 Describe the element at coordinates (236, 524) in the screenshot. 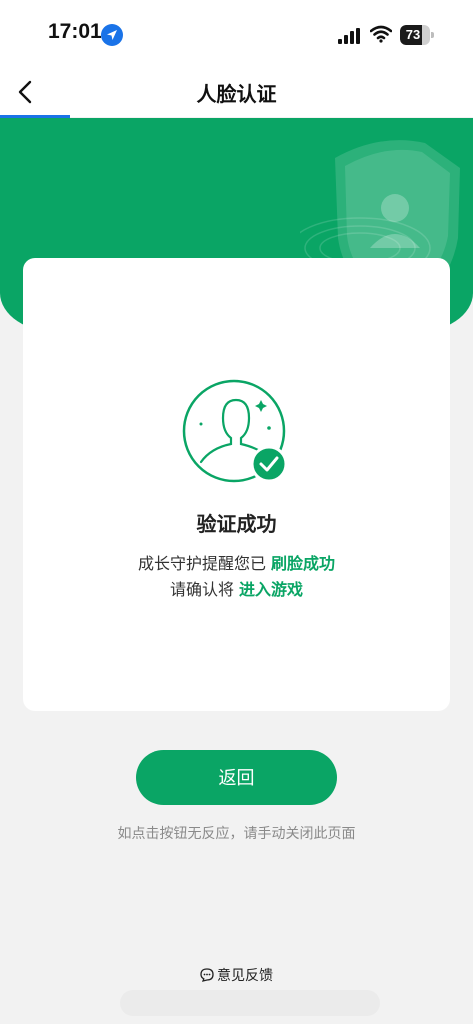

I see `result-title: 验证成功` at that location.